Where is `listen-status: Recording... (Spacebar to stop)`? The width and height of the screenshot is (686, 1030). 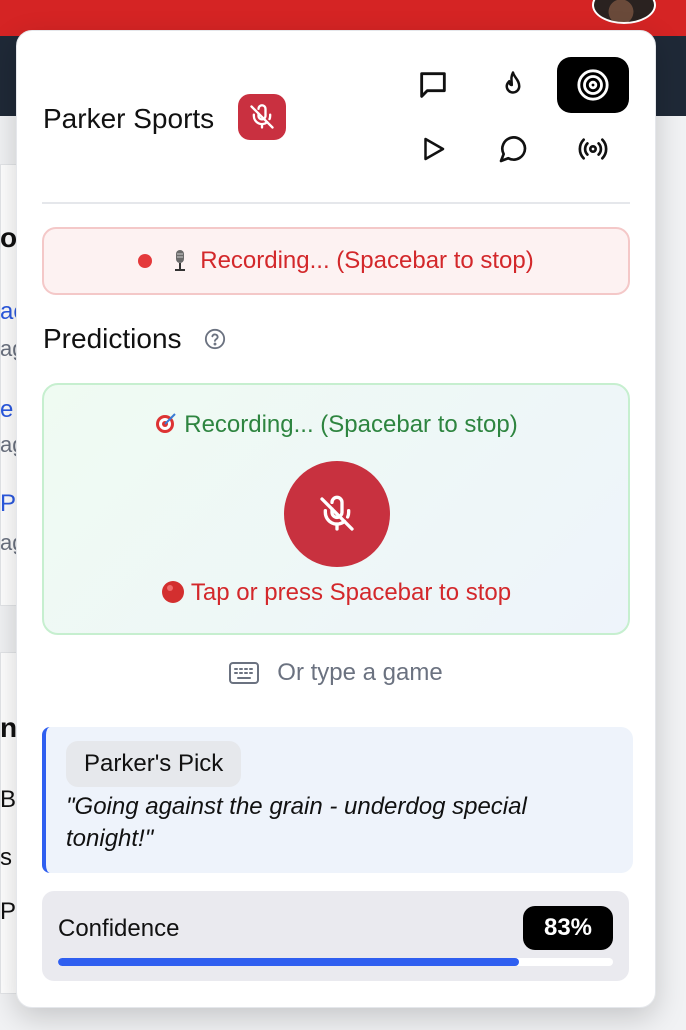 listen-status: Recording... (Spacebar to stop) is located at coordinates (336, 425).